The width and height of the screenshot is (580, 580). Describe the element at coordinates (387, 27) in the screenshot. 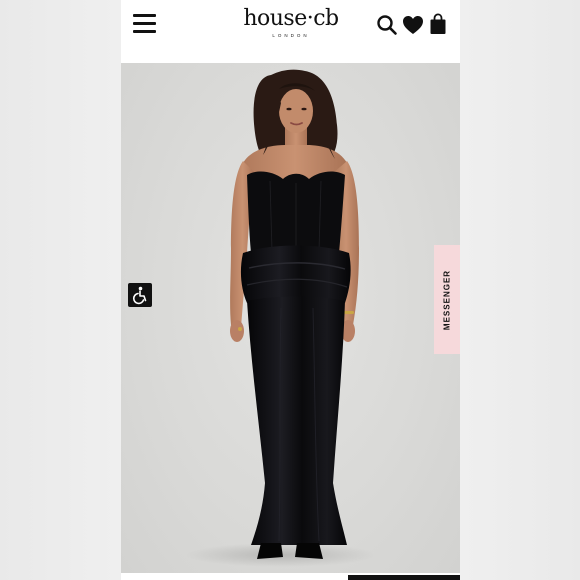

I see `search-icon` at that location.